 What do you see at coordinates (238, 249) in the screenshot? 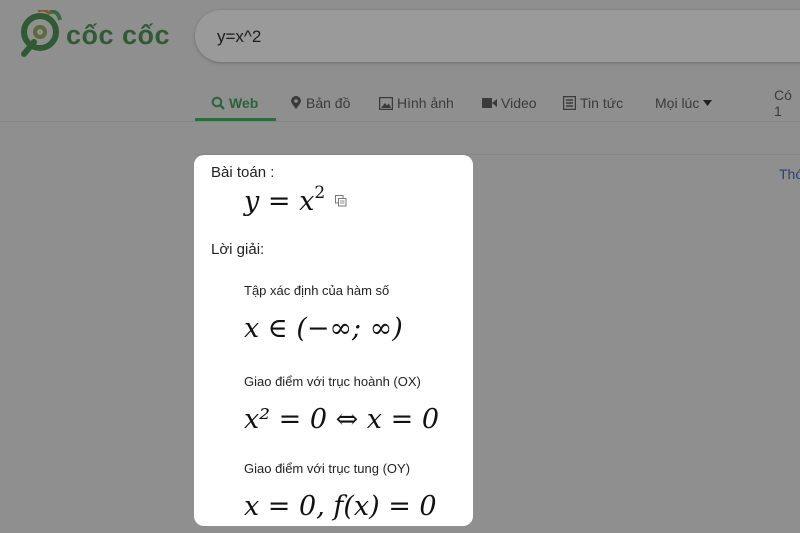
I see `solution-label: Lời giải:` at bounding box center [238, 249].